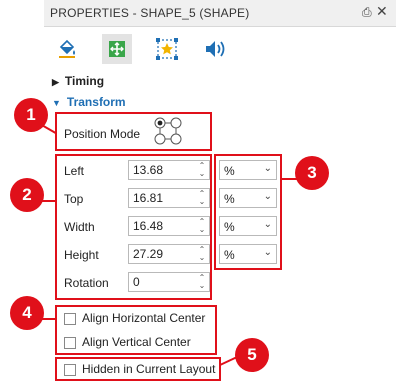 Image resolution: width=396 pixels, height=391 pixels. I want to click on transform-icon, so click(117, 49).